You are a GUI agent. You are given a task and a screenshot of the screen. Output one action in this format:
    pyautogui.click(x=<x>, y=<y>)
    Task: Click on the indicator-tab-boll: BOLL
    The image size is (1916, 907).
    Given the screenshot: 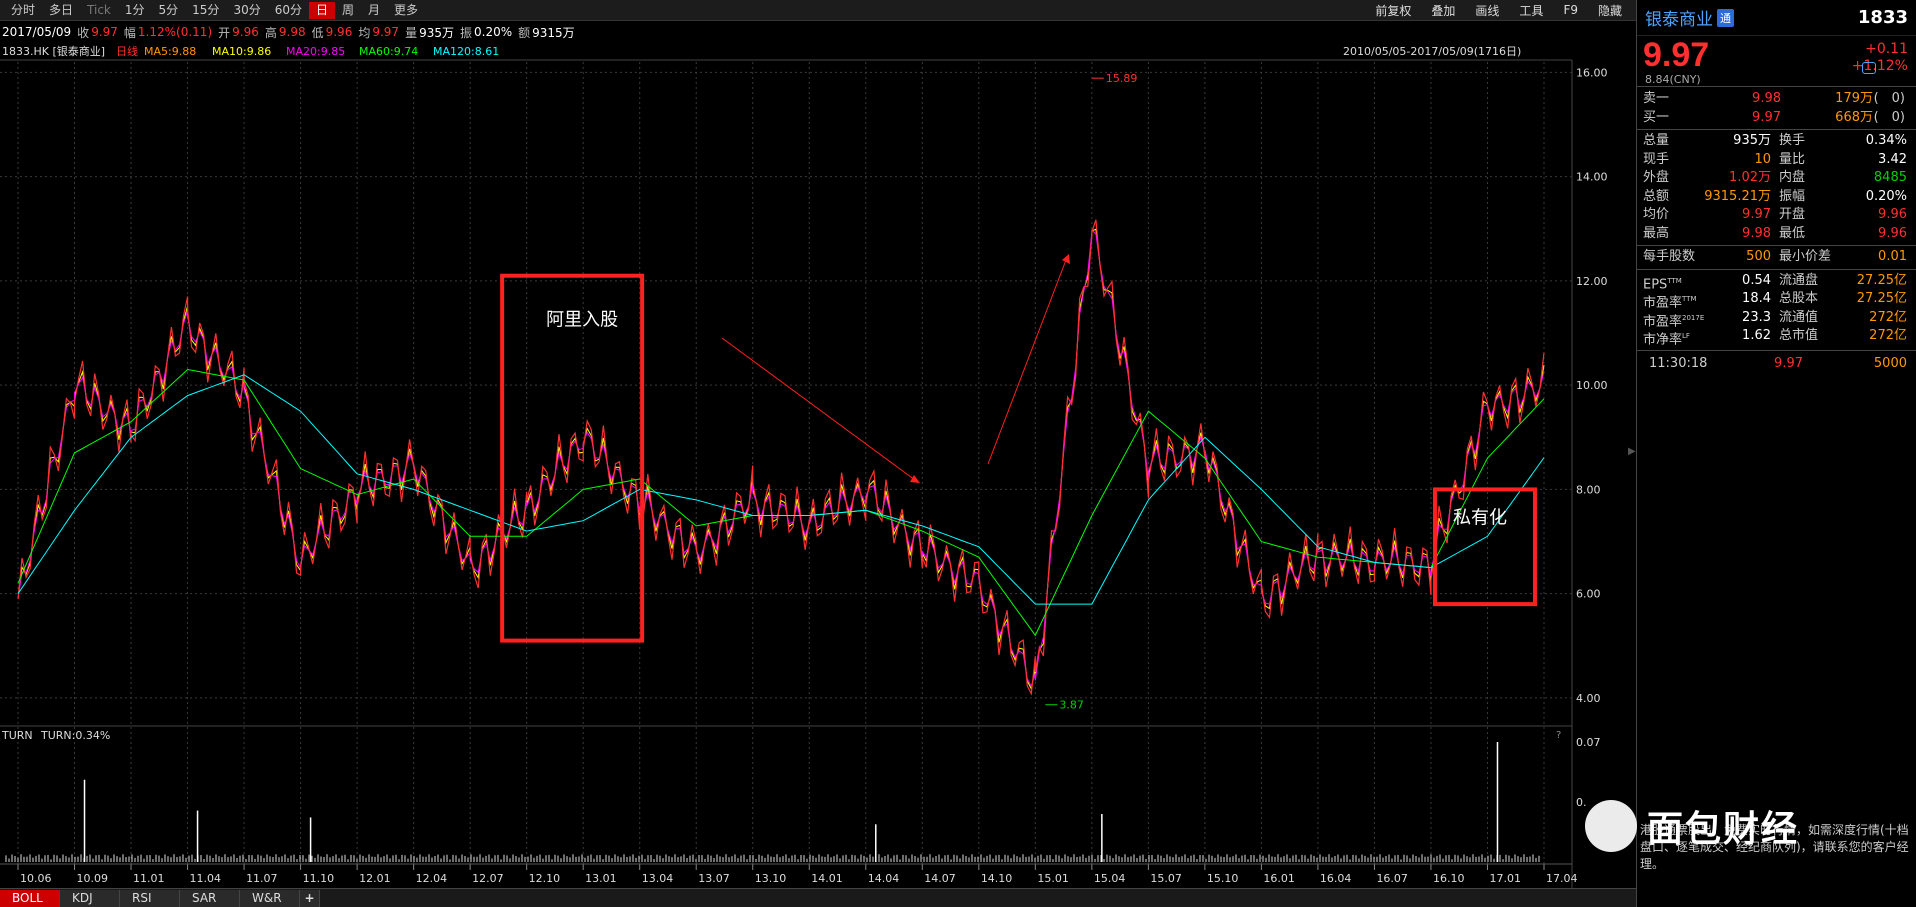 What is the action you would take?
    pyautogui.click(x=30, y=898)
    